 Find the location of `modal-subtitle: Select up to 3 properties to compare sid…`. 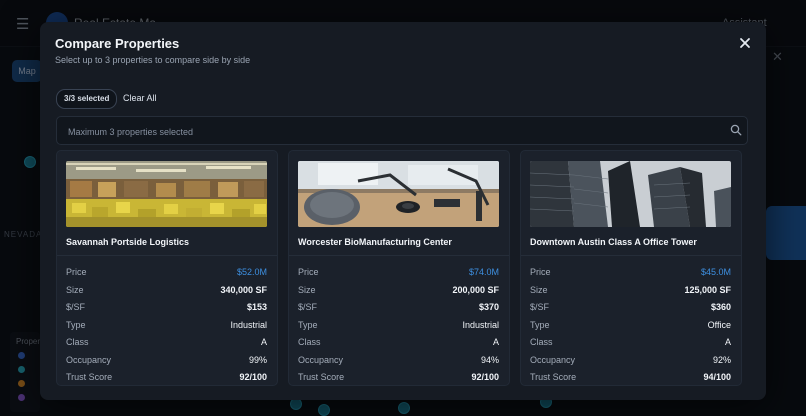

modal-subtitle: Select up to 3 properties to compare sid… is located at coordinates (153, 60).